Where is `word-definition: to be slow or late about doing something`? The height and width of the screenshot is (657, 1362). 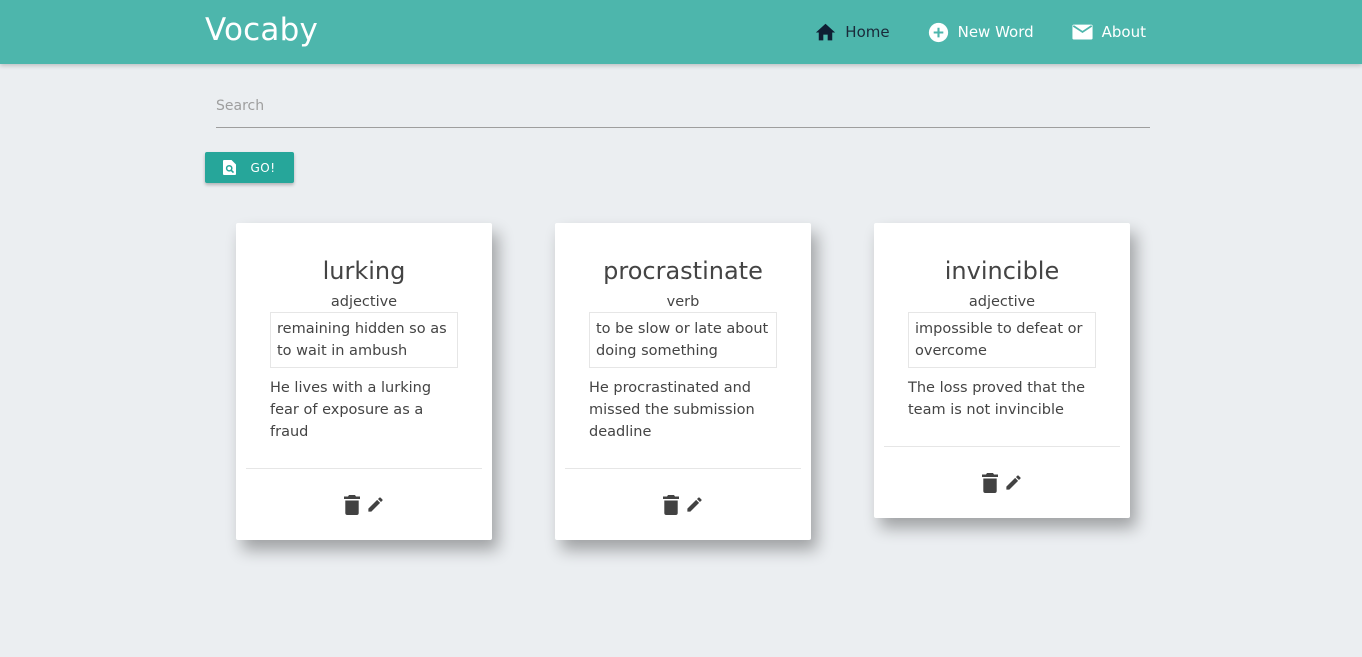 word-definition: to be slow or late about doing something is located at coordinates (683, 340).